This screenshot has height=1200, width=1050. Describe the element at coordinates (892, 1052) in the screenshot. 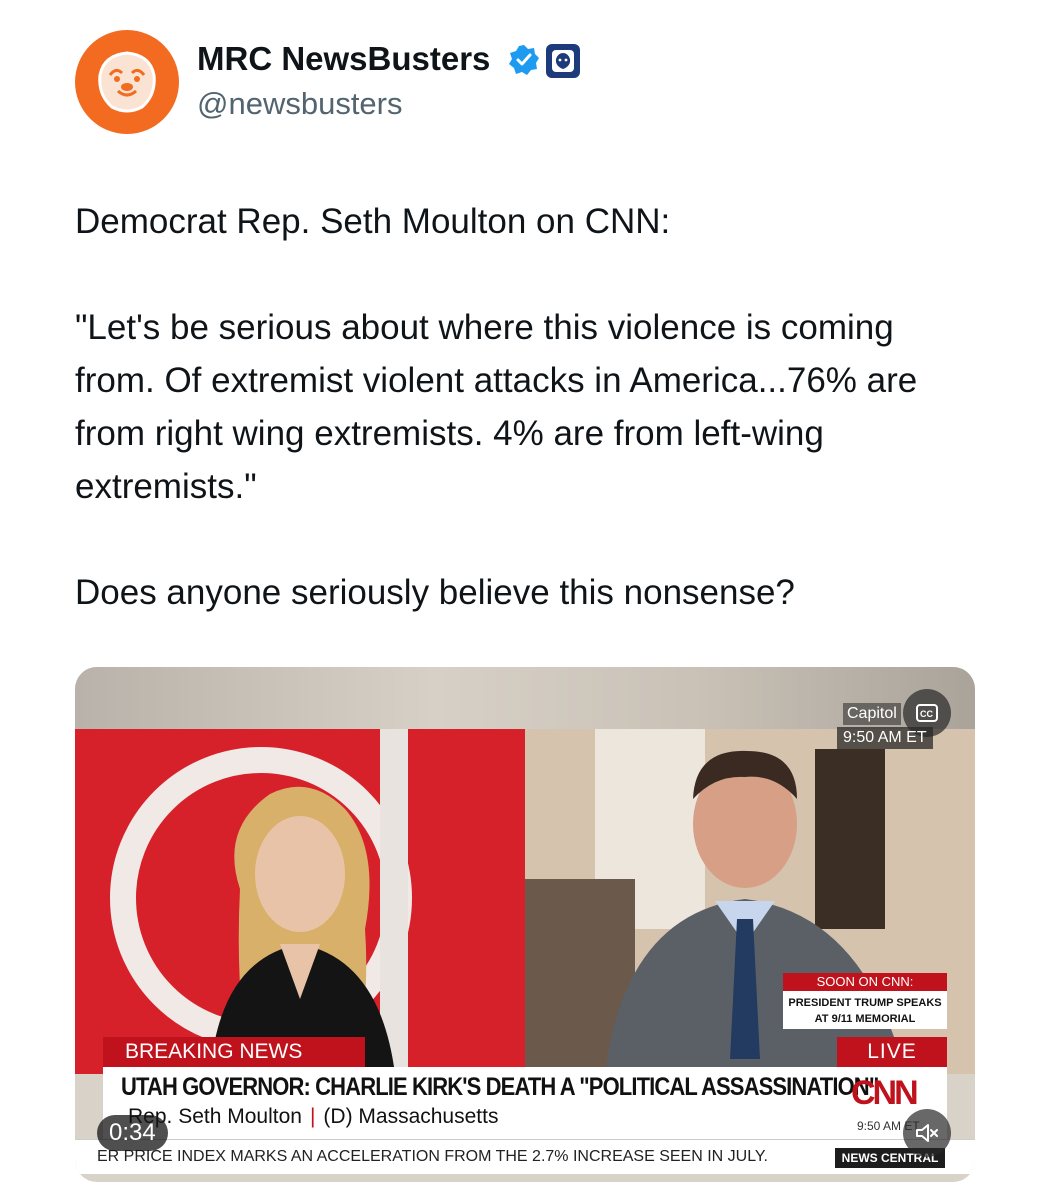

I see `live-badge: LIVE` at that location.